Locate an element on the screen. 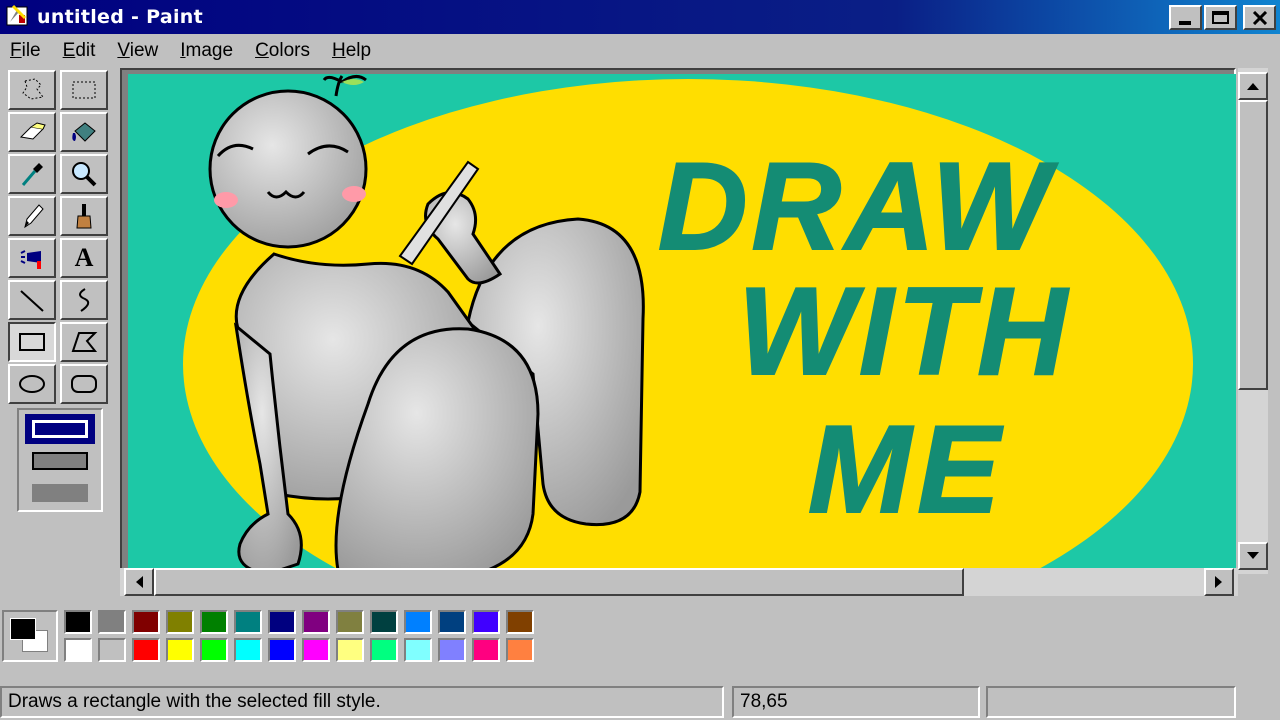  tool-line is located at coordinates (32, 300).